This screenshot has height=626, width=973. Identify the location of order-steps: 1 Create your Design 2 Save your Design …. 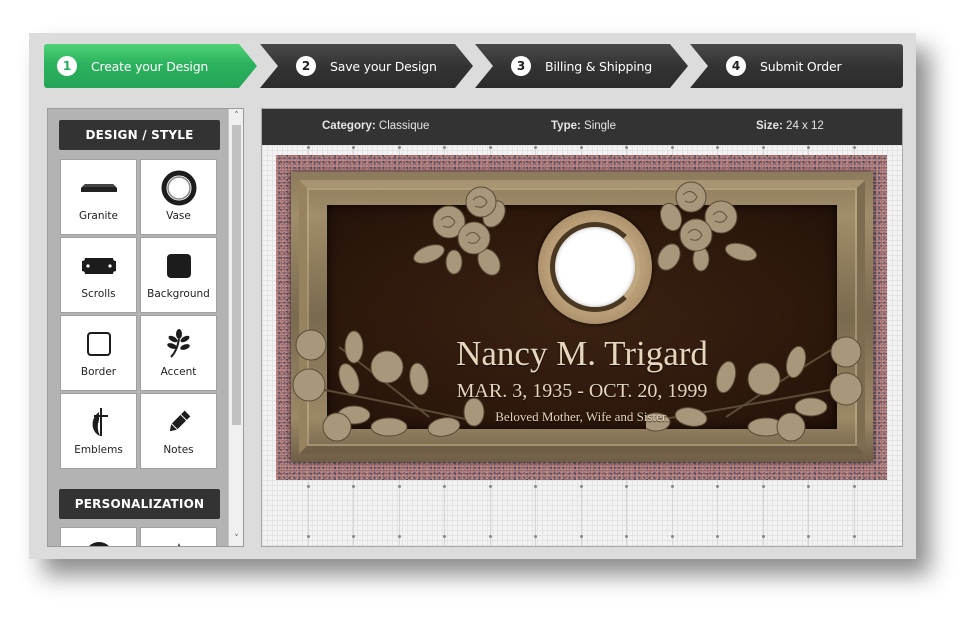
(474, 66).